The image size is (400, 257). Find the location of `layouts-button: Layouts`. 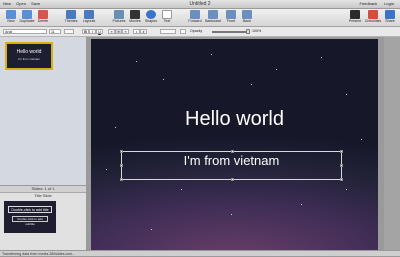

layouts-button: Layouts is located at coordinates (89, 17).